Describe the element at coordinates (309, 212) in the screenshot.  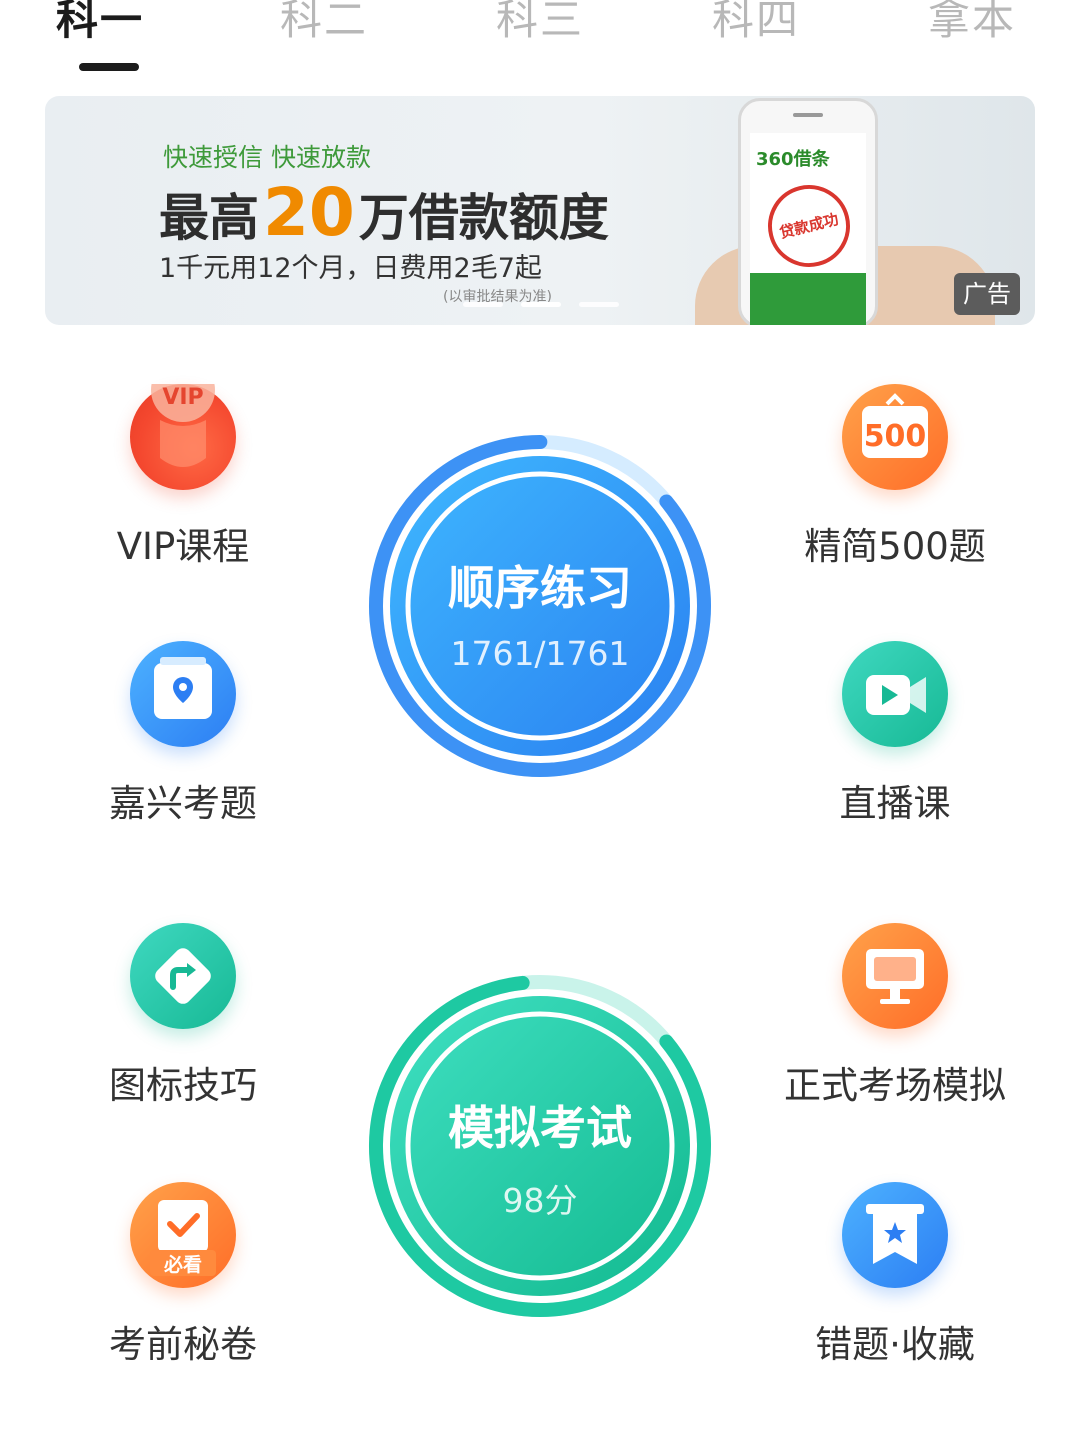
I see `banner-headline-amount: 20` at that location.